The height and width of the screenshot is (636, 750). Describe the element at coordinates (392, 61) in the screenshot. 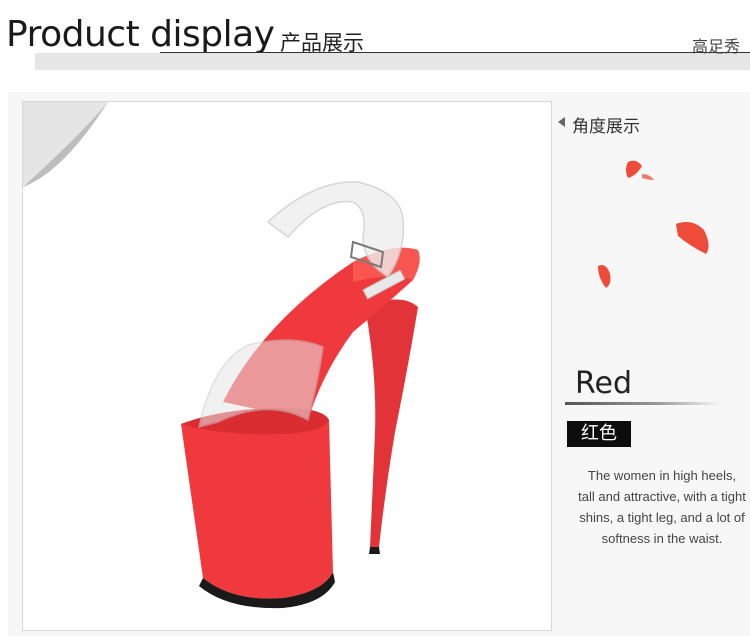

I see `header-bar` at that location.